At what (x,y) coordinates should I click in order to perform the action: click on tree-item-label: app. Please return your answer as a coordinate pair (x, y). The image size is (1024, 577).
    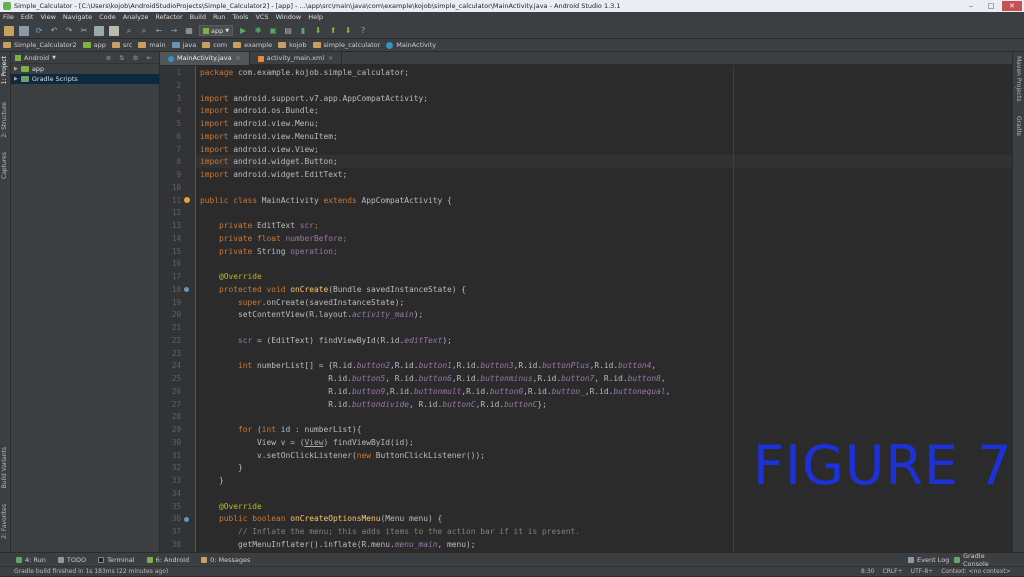
    Looking at the image, I should click on (38, 69).